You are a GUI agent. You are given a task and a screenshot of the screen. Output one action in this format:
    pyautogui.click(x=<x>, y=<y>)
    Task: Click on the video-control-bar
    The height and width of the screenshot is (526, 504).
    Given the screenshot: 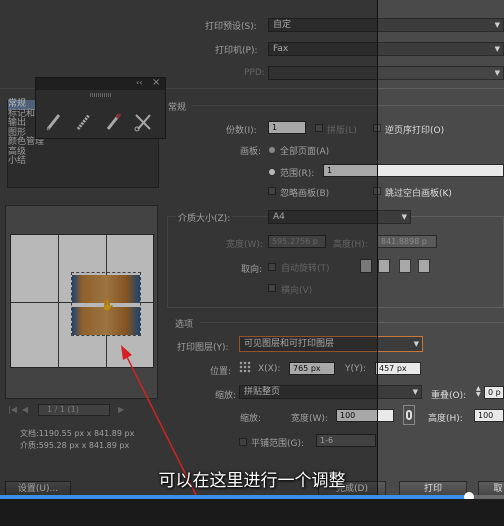 What is the action you would take?
    pyautogui.click(x=252, y=512)
    